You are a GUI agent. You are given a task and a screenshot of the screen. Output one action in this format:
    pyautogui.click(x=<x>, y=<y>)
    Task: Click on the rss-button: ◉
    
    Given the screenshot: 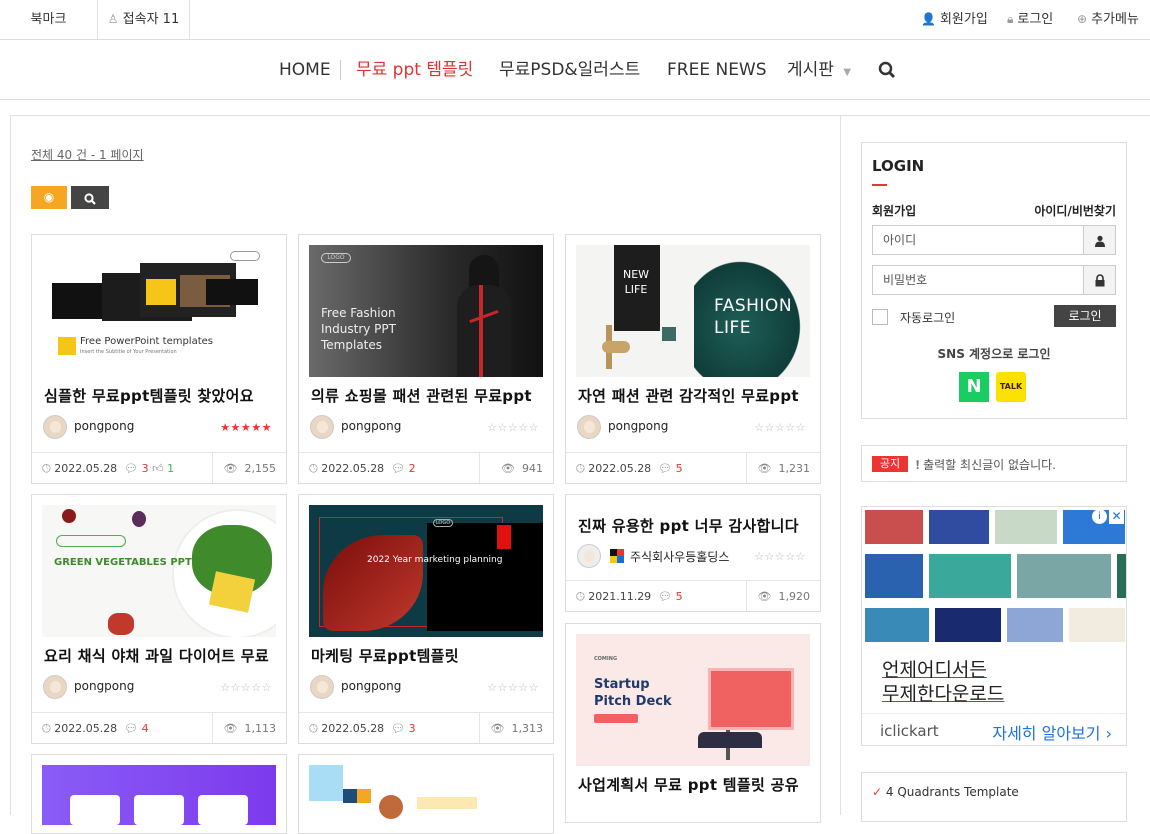 What is the action you would take?
    pyautogui.click(x=49, y=197)
    